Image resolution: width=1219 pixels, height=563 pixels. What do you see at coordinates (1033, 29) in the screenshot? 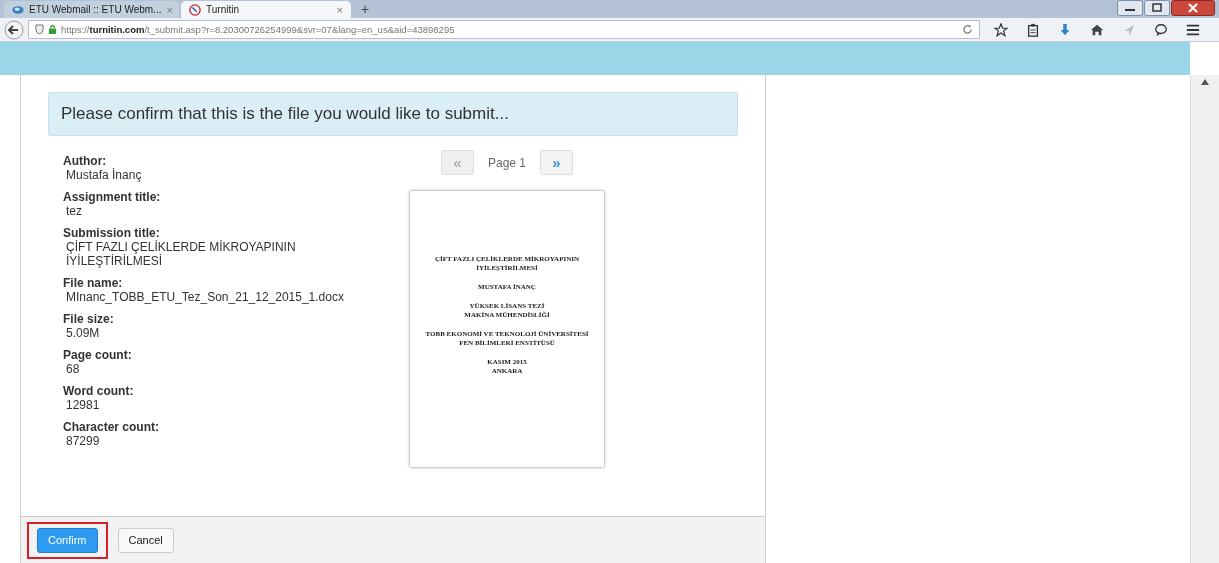
I see `clipboard-icon` at bounding box center [1033, 29].